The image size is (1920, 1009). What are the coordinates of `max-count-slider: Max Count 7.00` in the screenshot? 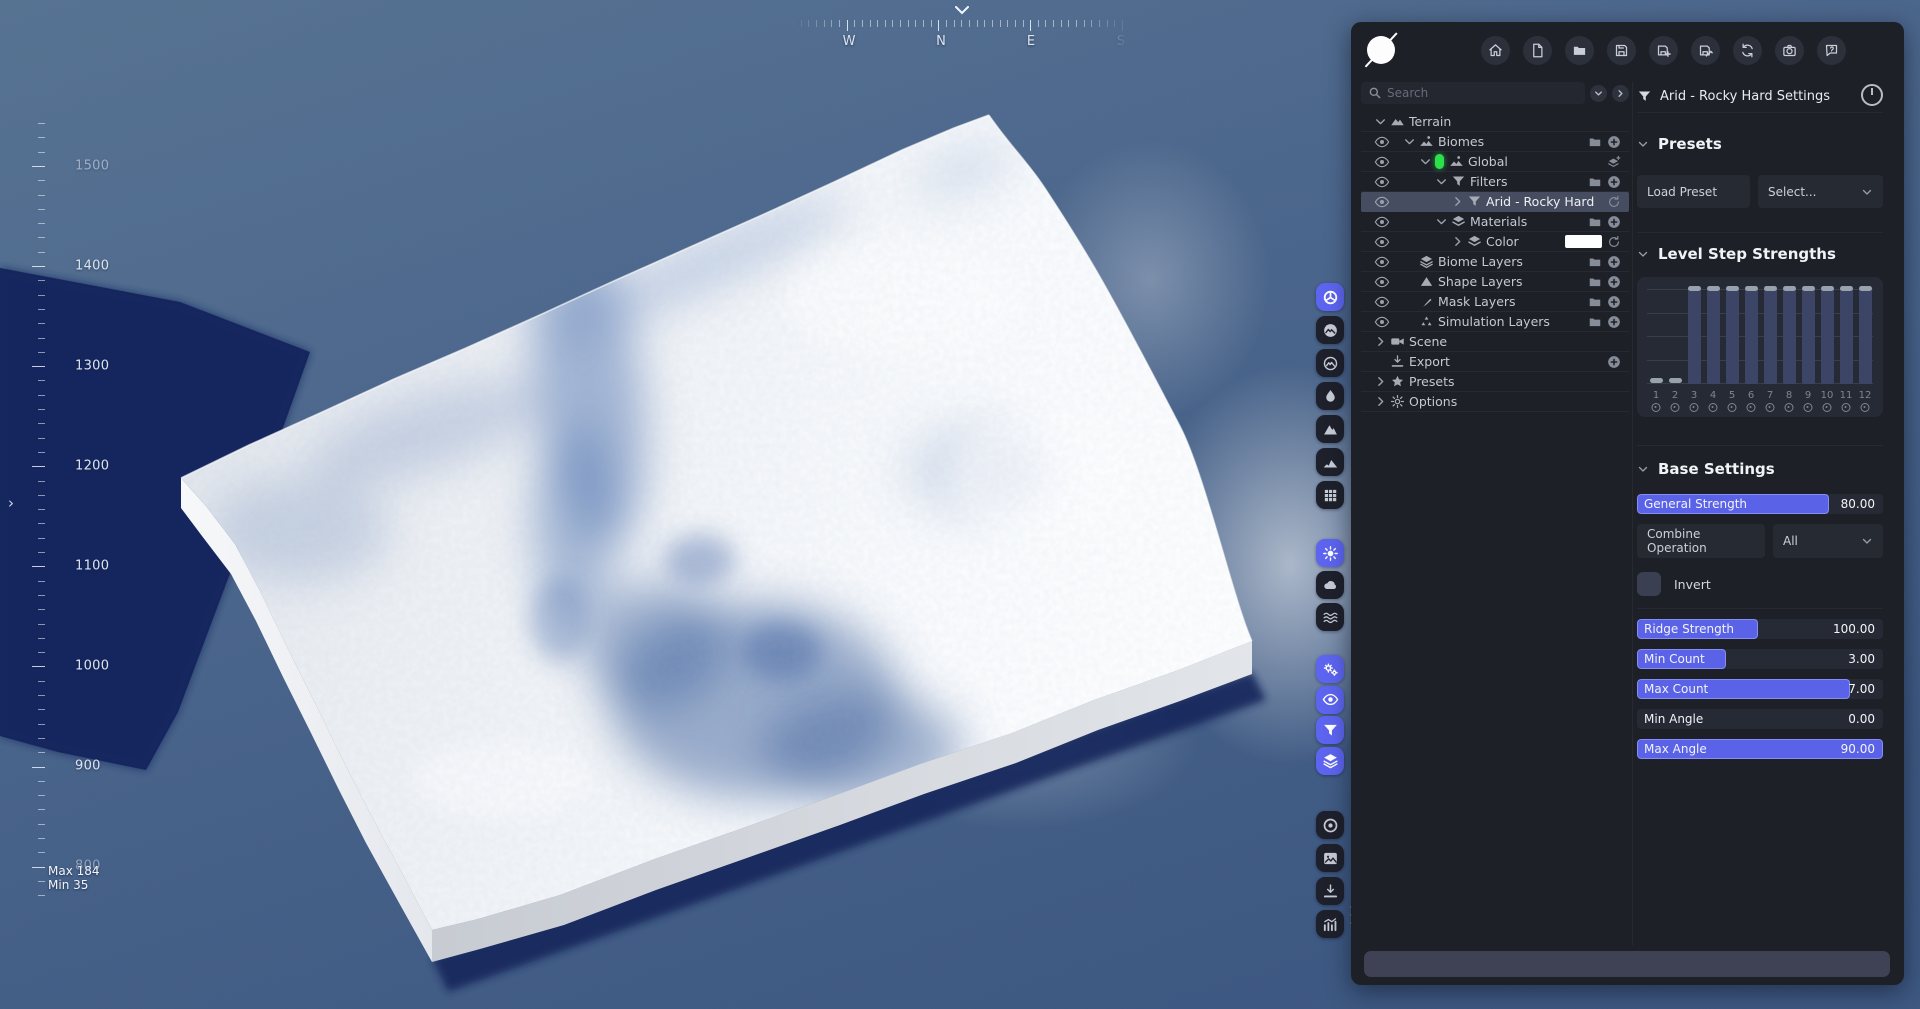 It's located at (1760, 689).